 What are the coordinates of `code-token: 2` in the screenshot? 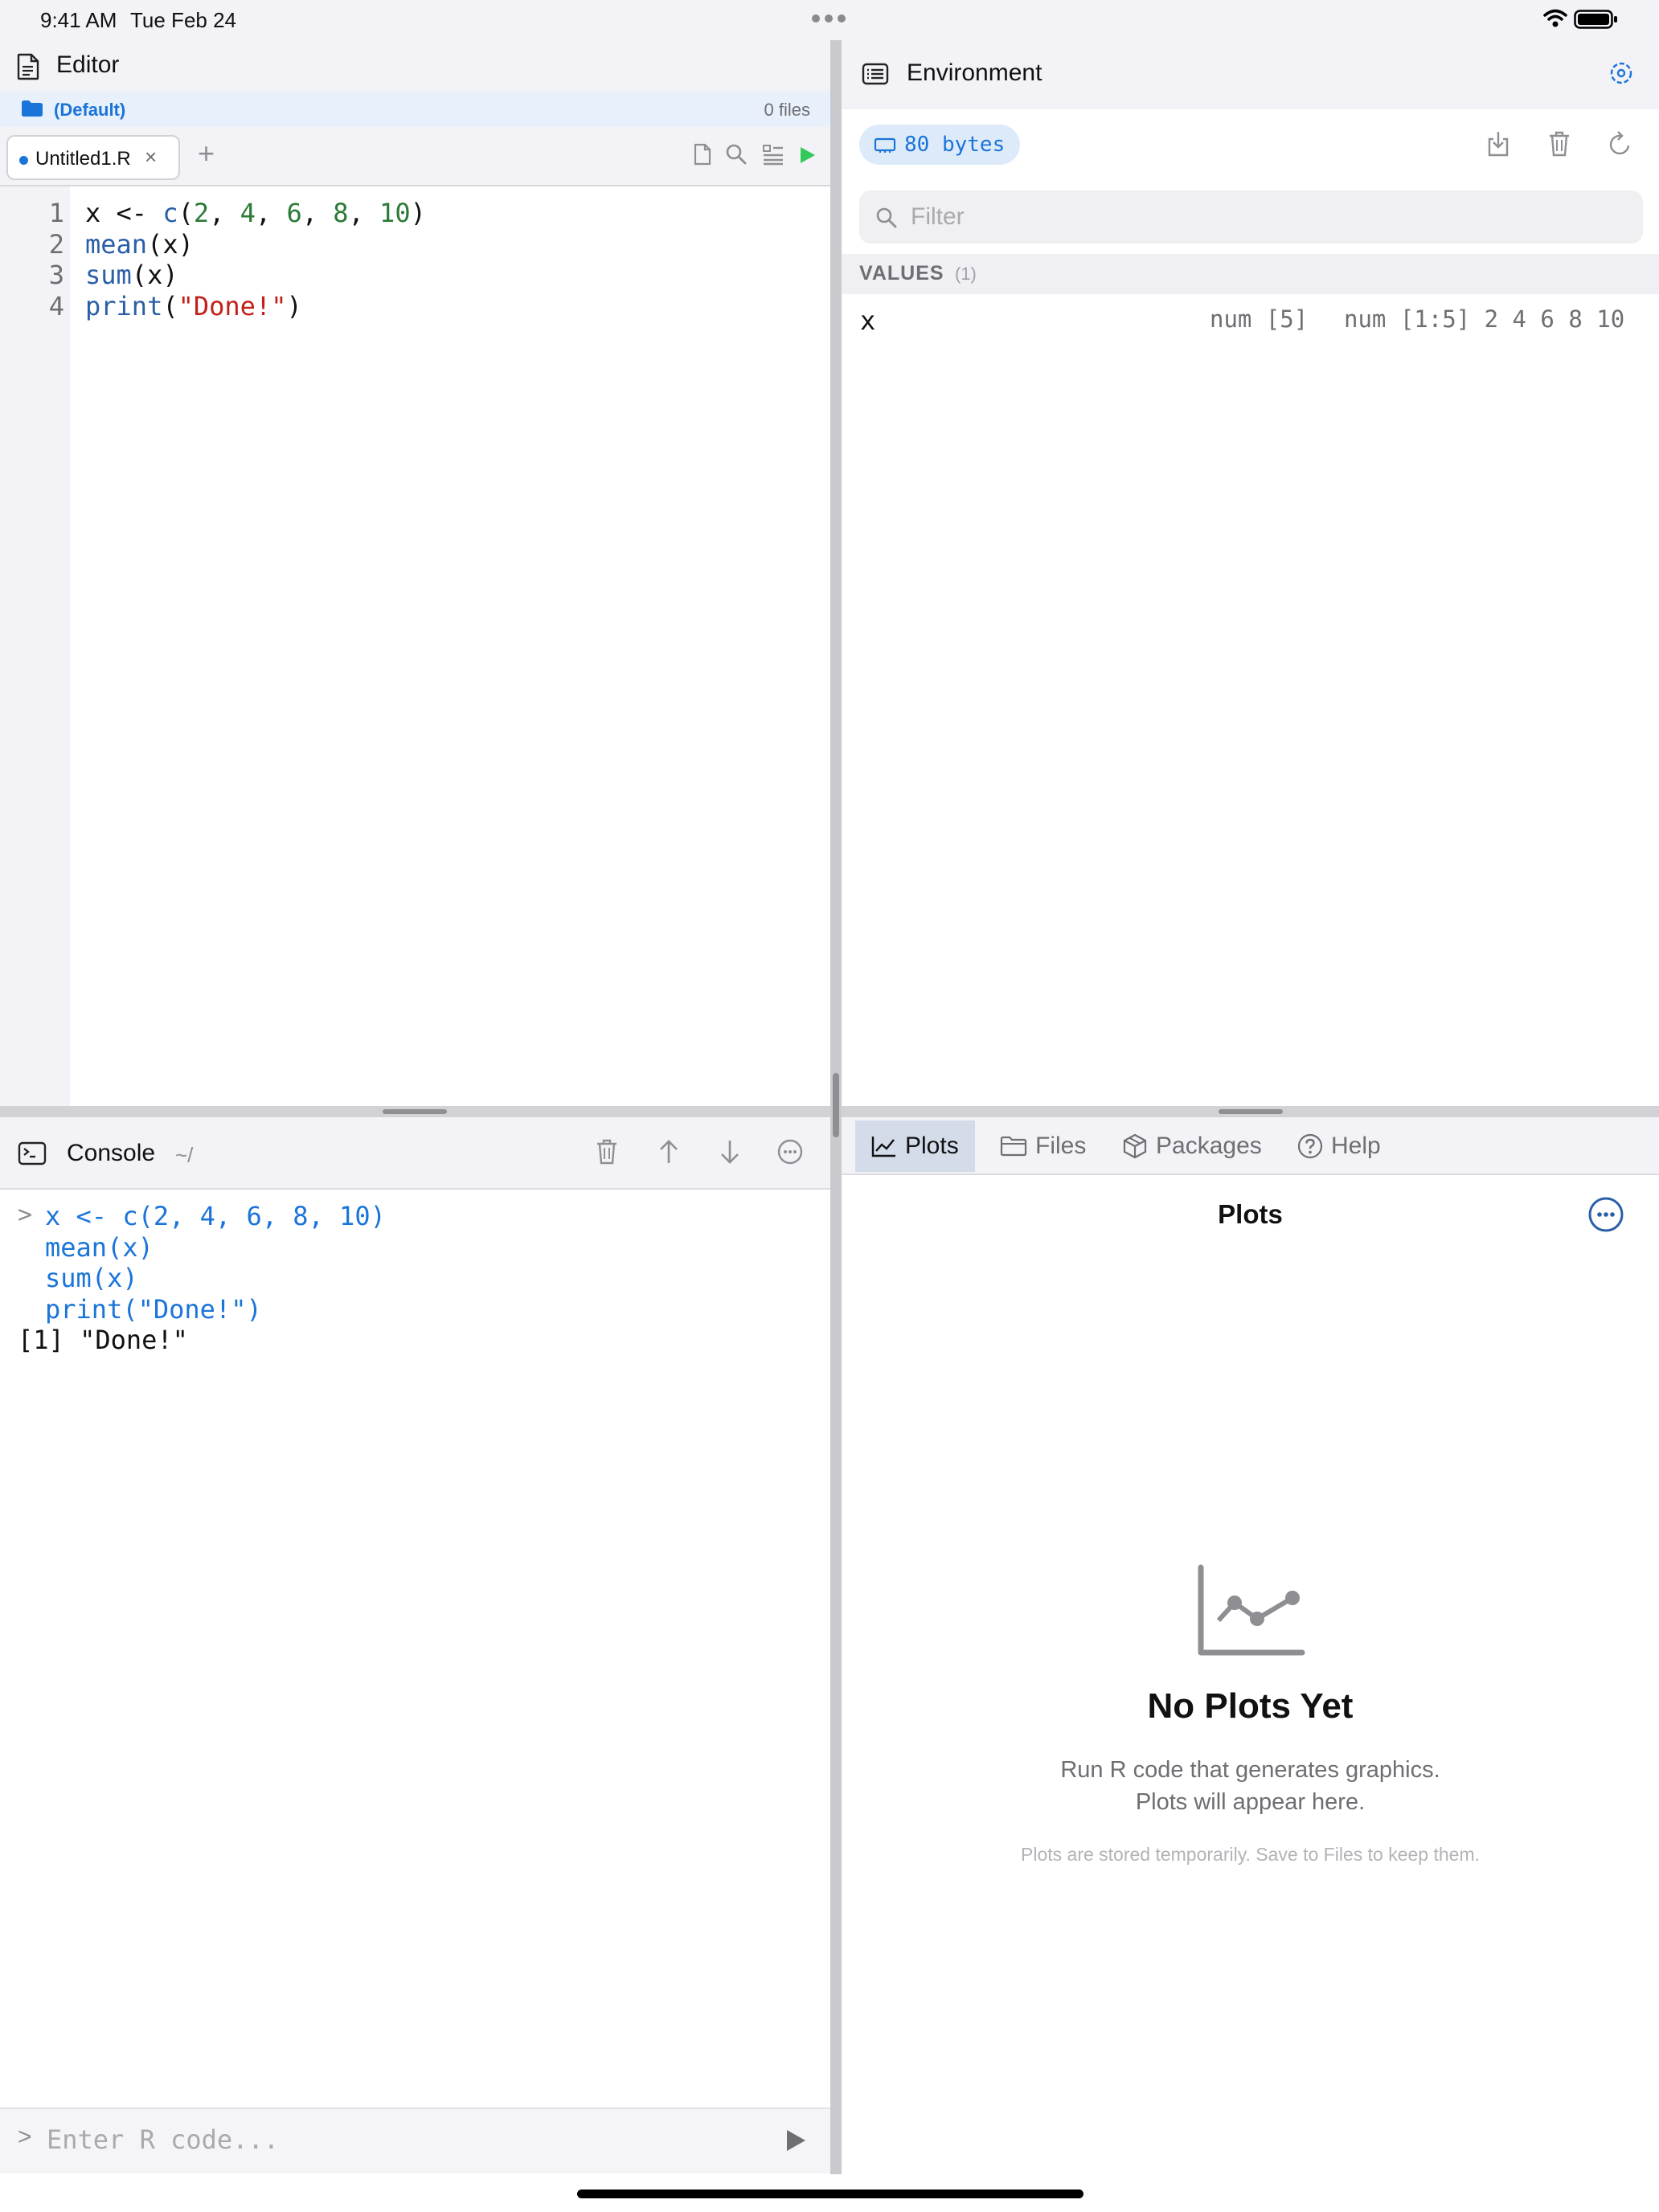 It's located at (201, 213).